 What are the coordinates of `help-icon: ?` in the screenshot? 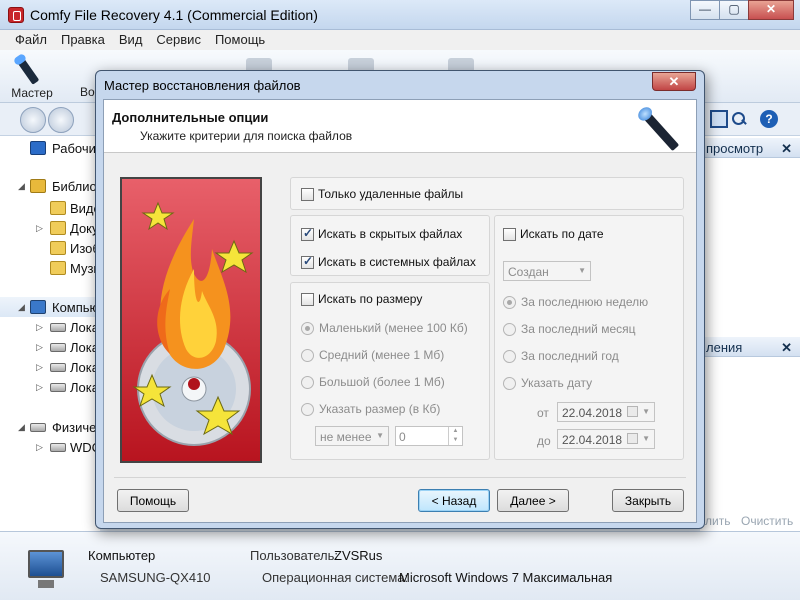 It's located at (769, 119).